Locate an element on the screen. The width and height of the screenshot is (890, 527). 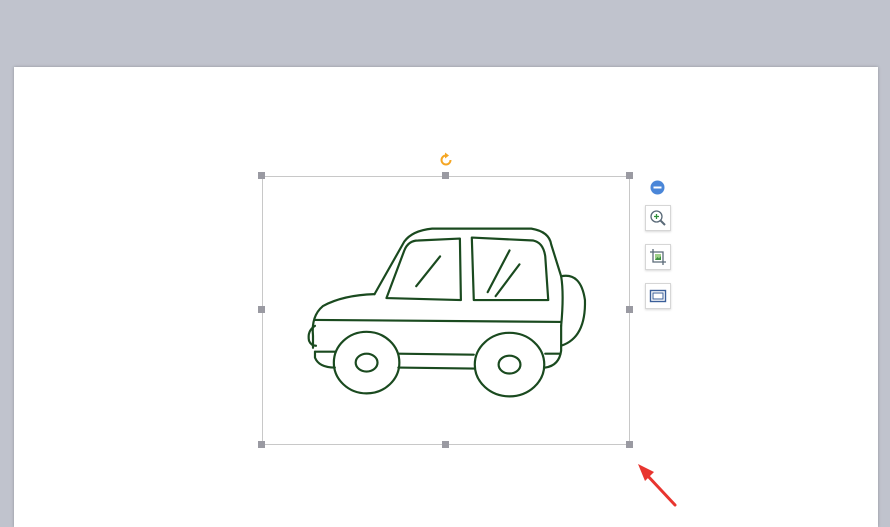
resize-handle-bottom-left is located at coordinates (261, 444).